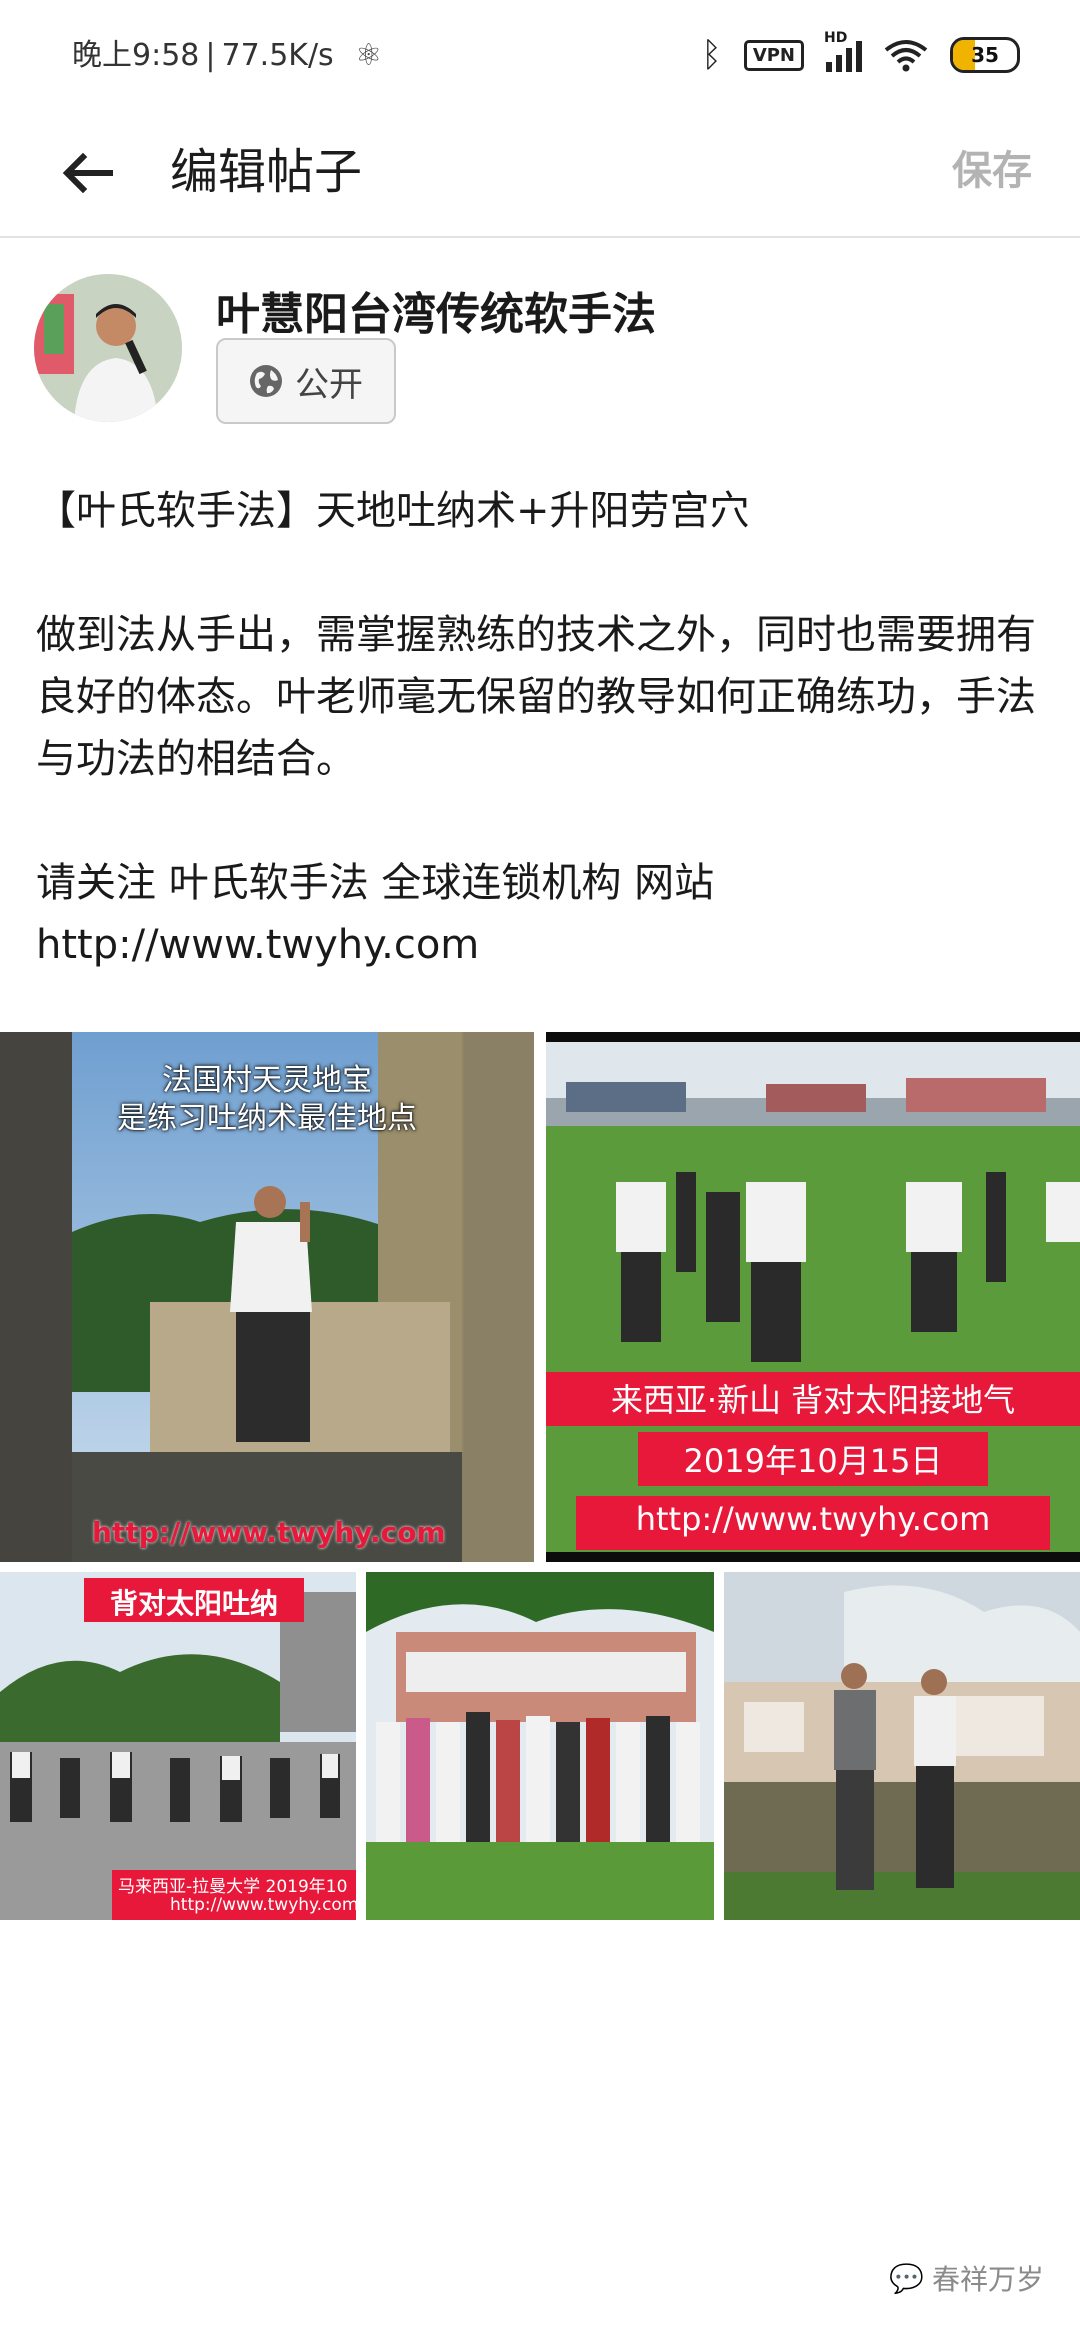  What do you see at coordinates (267, 1100) in the screenshot?
I see `image-1-caption: 法国村天灵地宝 是练习吐纳术最佳地点` at bounding box center [267, 1100].